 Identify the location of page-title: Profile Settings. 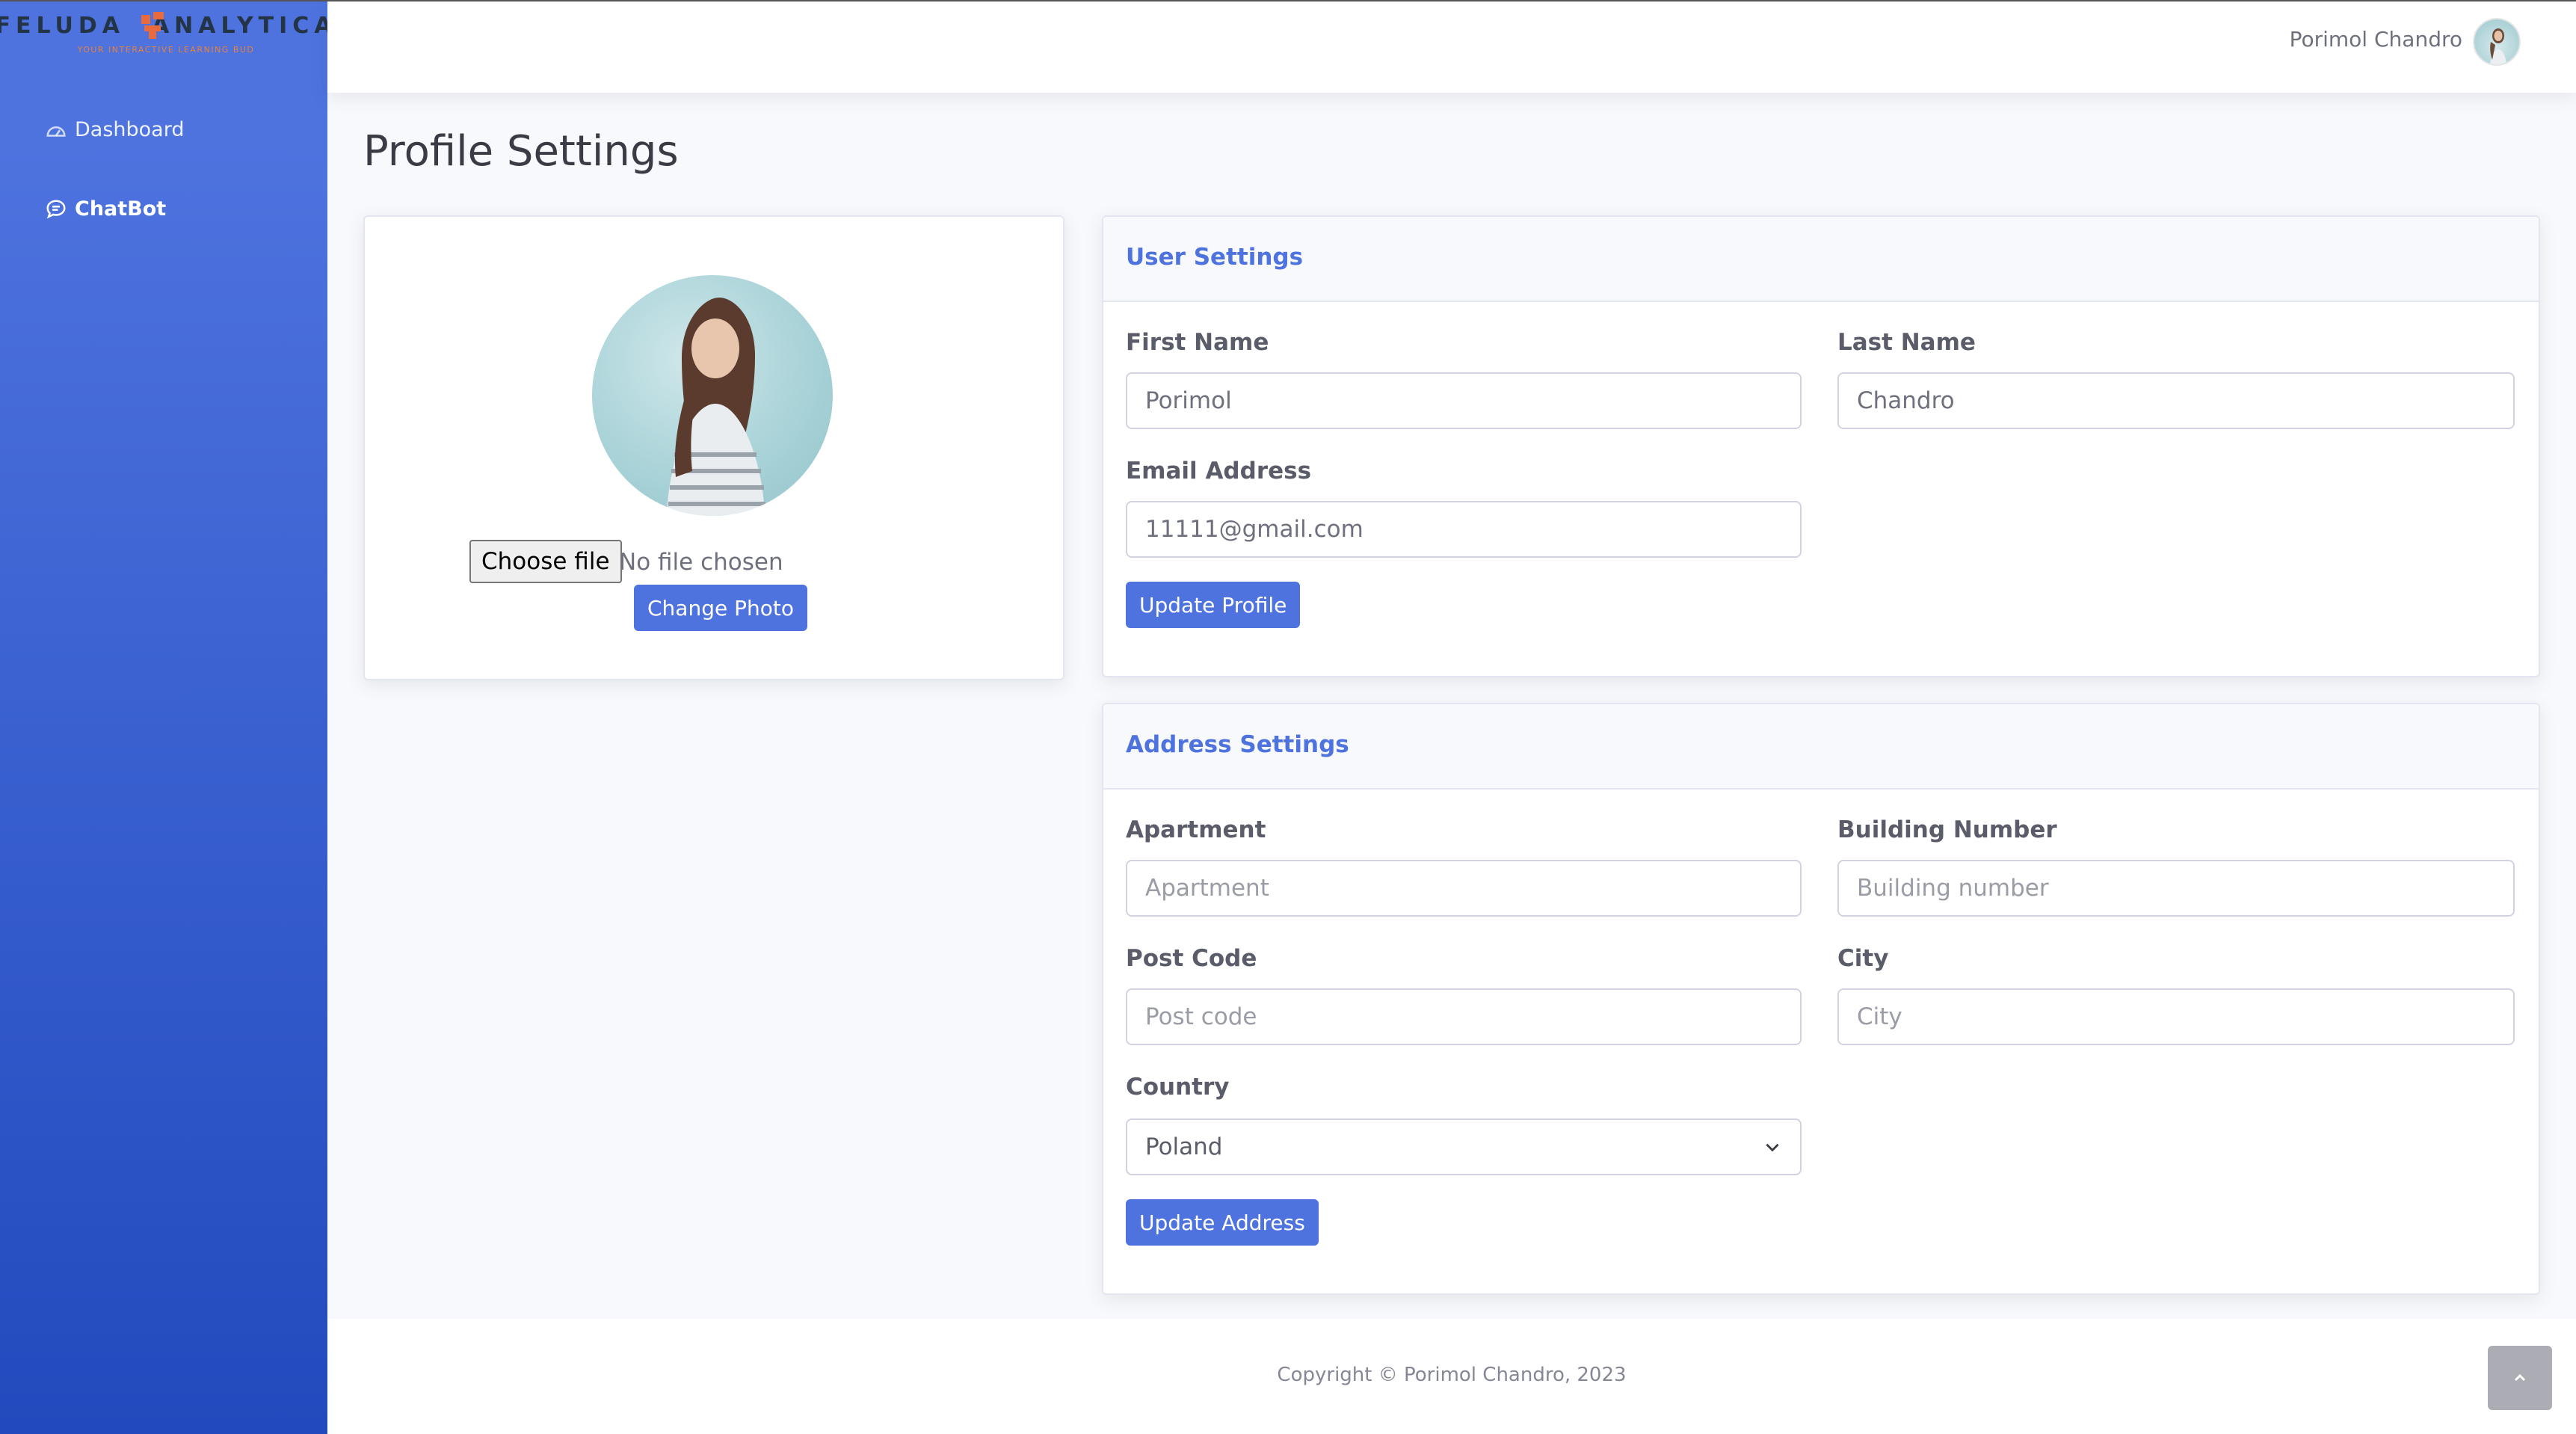
(521, 152).